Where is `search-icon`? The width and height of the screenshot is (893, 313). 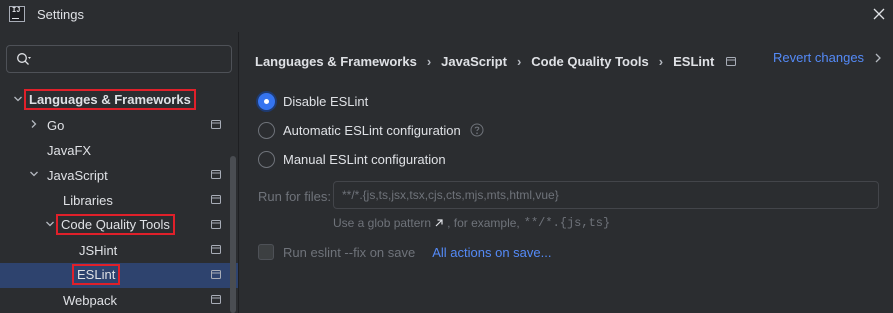 search-icon is located at coordinates (24, 59).